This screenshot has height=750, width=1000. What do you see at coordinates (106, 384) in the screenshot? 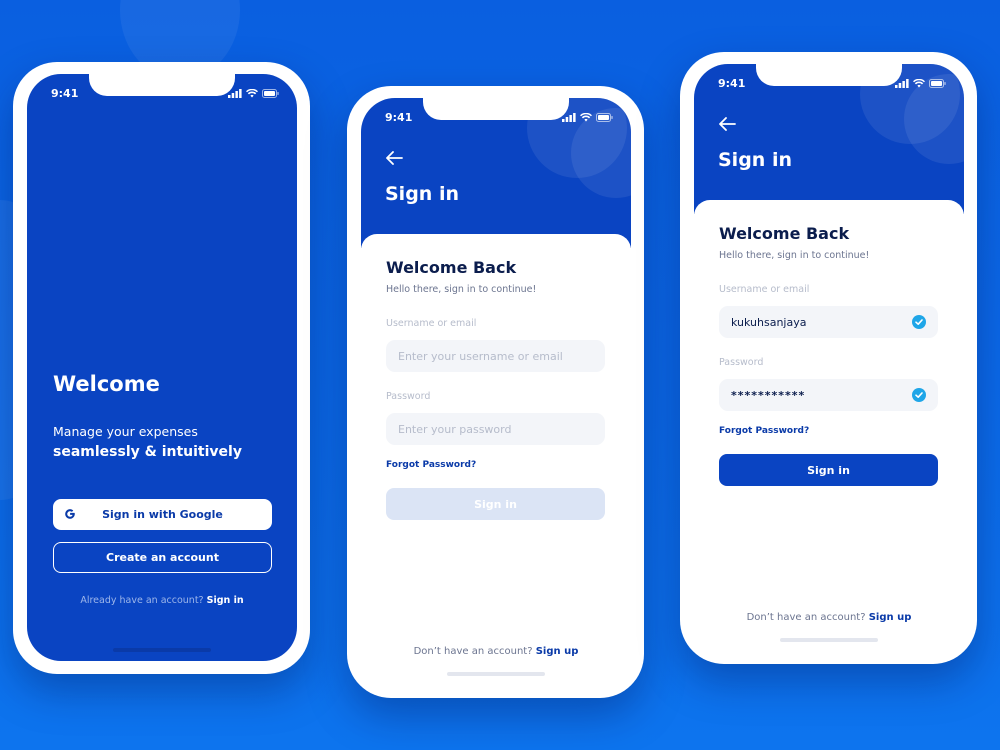
I see `welcome-title: Welcome` at bounding box center [106, 384].